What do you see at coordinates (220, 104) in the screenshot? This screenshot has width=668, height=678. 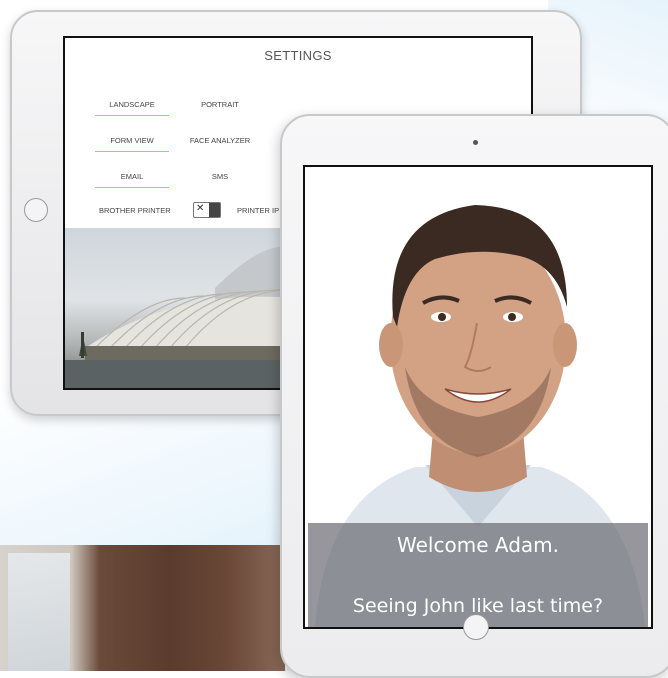 I see `option-portrait: PORTRAIT` at bounding box center [220, 104].